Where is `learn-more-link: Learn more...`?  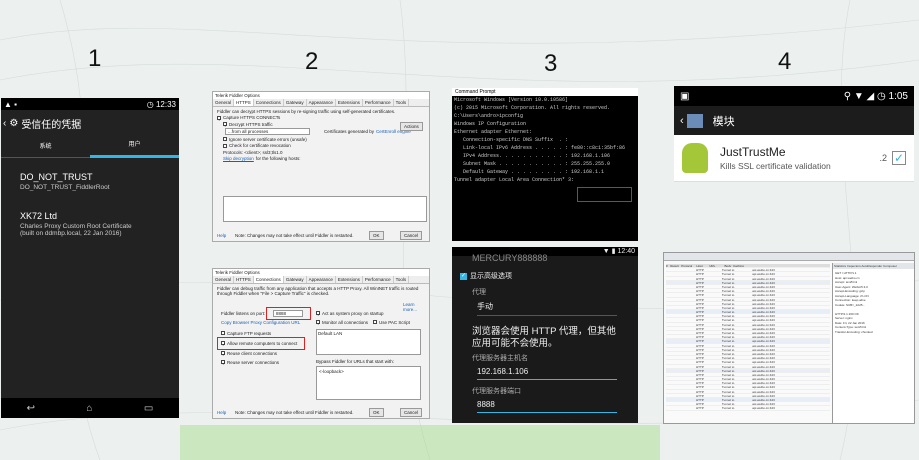
learn-more-link: Learn more... is located at coordinates (416, 307).